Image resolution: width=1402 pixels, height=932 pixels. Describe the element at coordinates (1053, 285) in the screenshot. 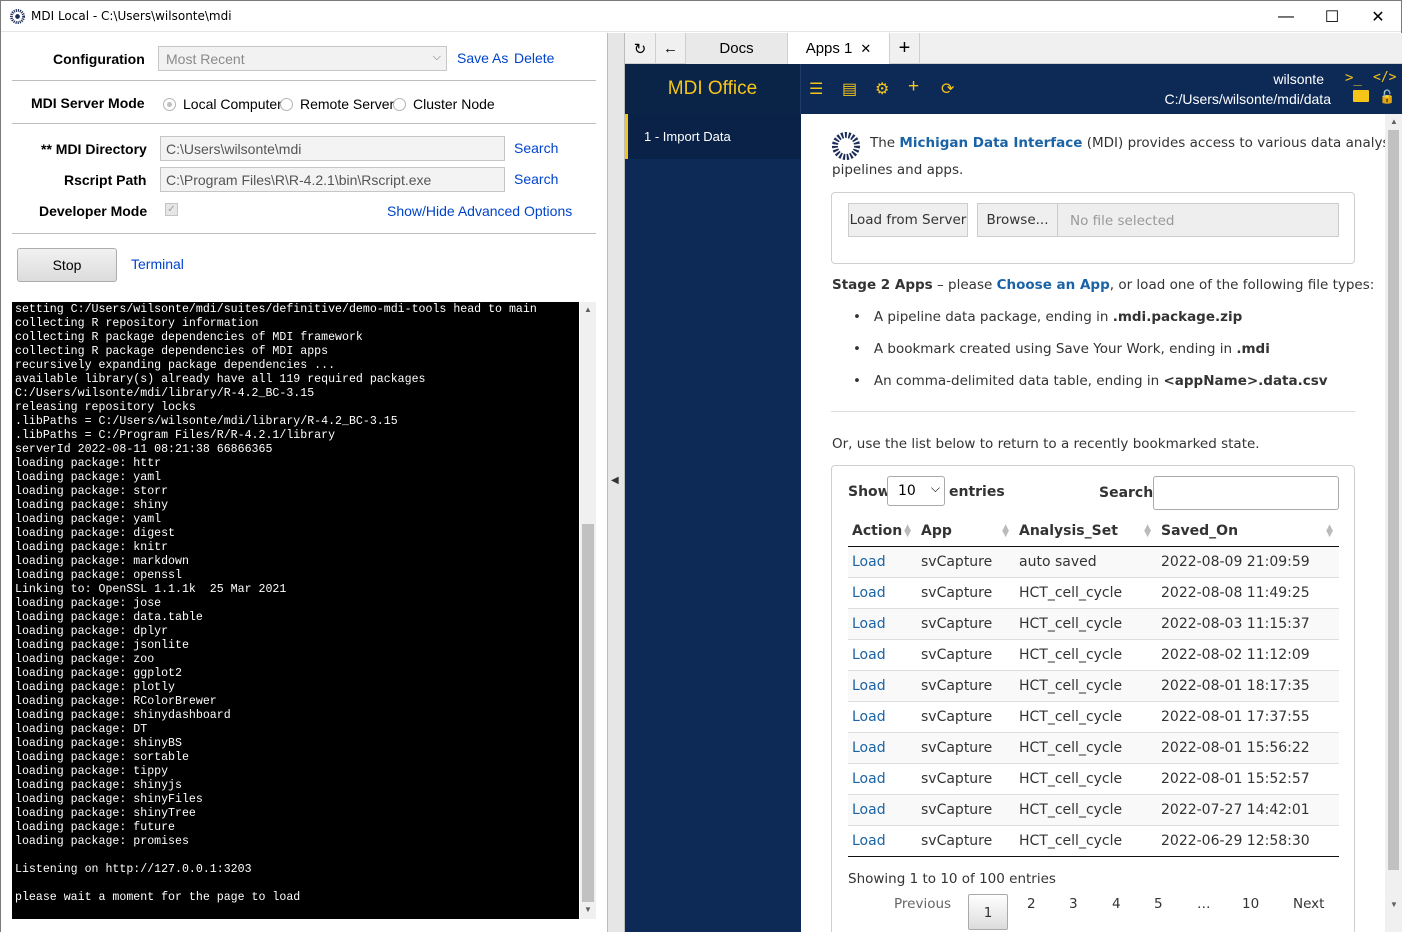

I see `choose-app-link: Choose an App` at that location.